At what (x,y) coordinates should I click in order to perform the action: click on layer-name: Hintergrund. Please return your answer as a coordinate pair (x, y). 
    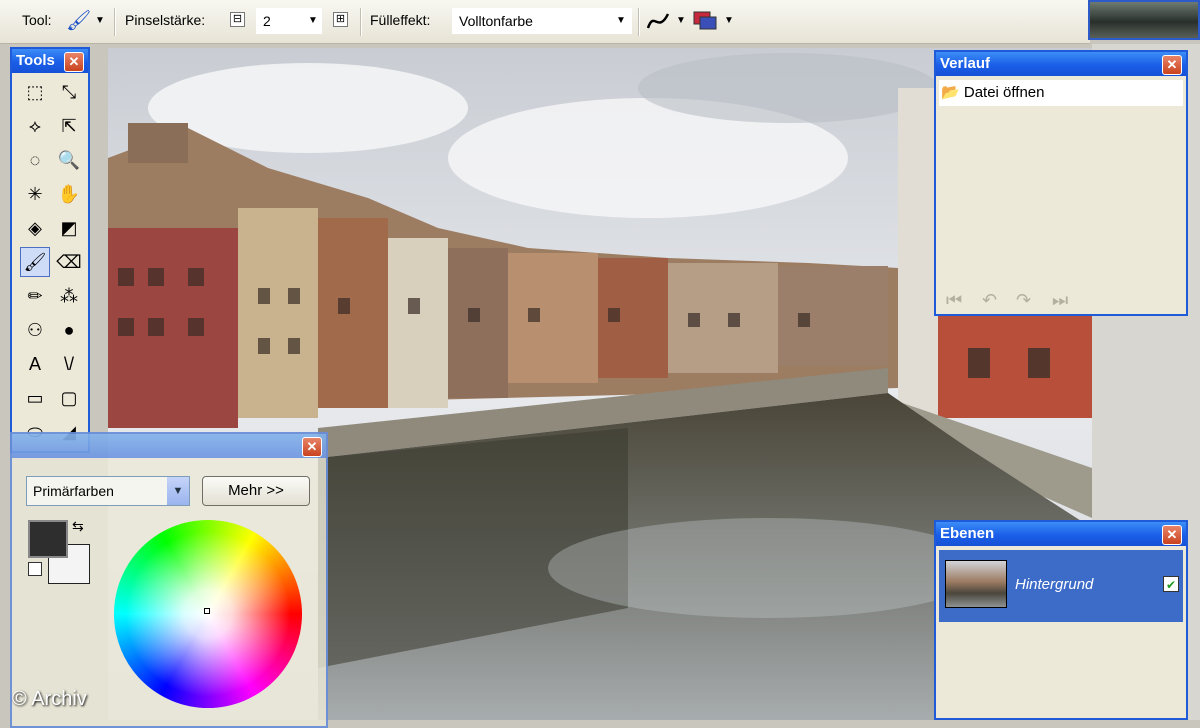
    Looking at the image, I should click on (1054, 584).